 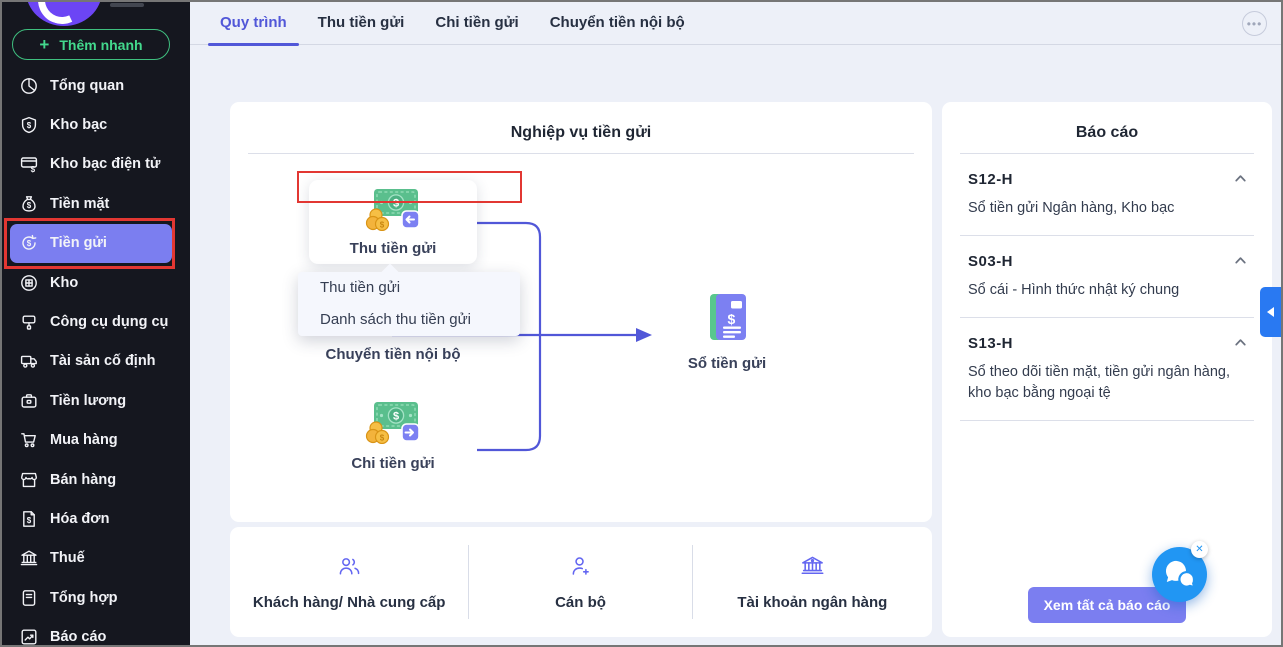 I want to click on node-so-tien-gui: $ Sổ tiền gửi, so click(x=727, y=332).